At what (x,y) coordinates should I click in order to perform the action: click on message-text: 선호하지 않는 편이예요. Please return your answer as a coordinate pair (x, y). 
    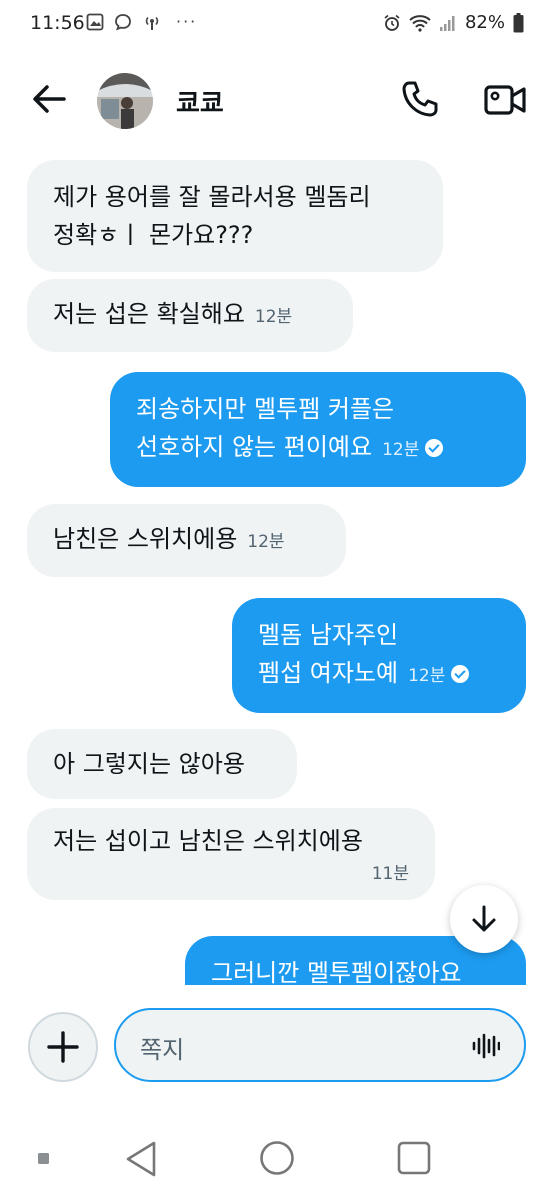
    Looking at the image, I should click on (254, 447).